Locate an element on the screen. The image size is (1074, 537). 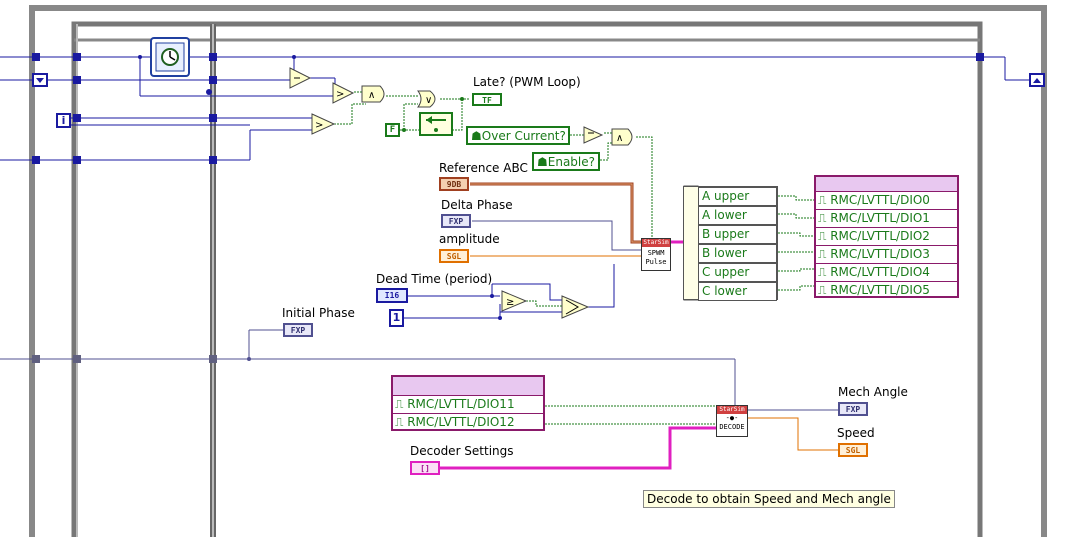
initial-phase-indicator: FXP is located at coordinates (298, 330).